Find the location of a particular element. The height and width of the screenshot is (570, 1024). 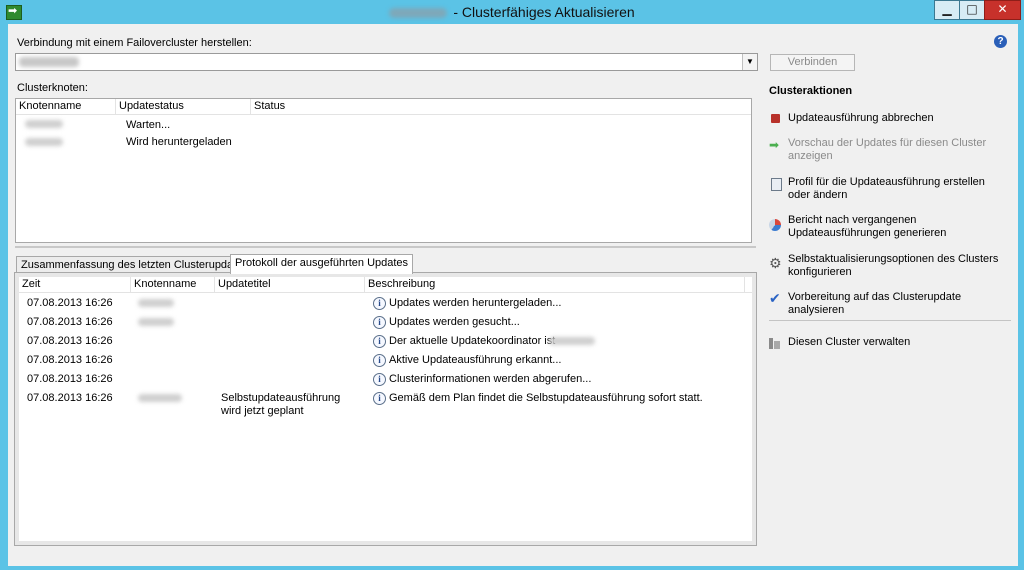

maximize-button: □ is located at coordinates (972, 10).